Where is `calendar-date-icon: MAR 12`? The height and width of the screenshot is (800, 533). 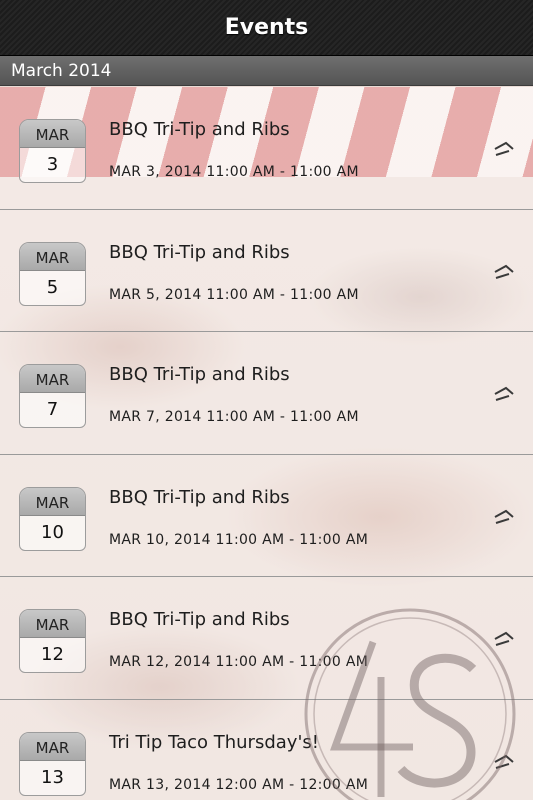 calendar-date-icon: MAR 12 is located at coordinates (52, 641).